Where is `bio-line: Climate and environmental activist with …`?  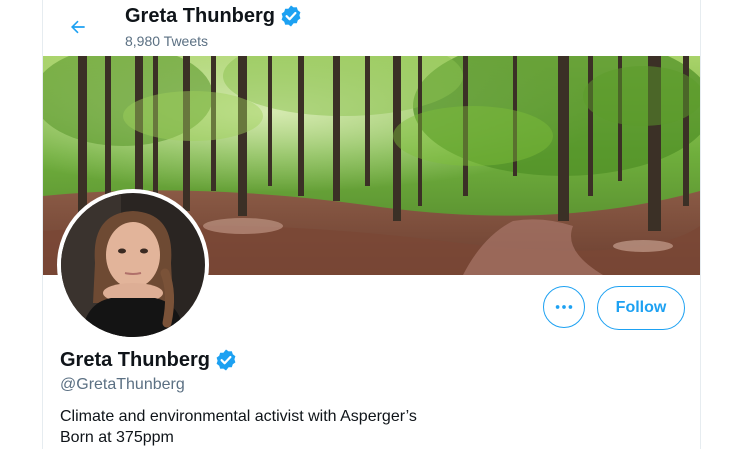 bio-line: Climate and environmental activist with … is located at coordinates (238, 416).